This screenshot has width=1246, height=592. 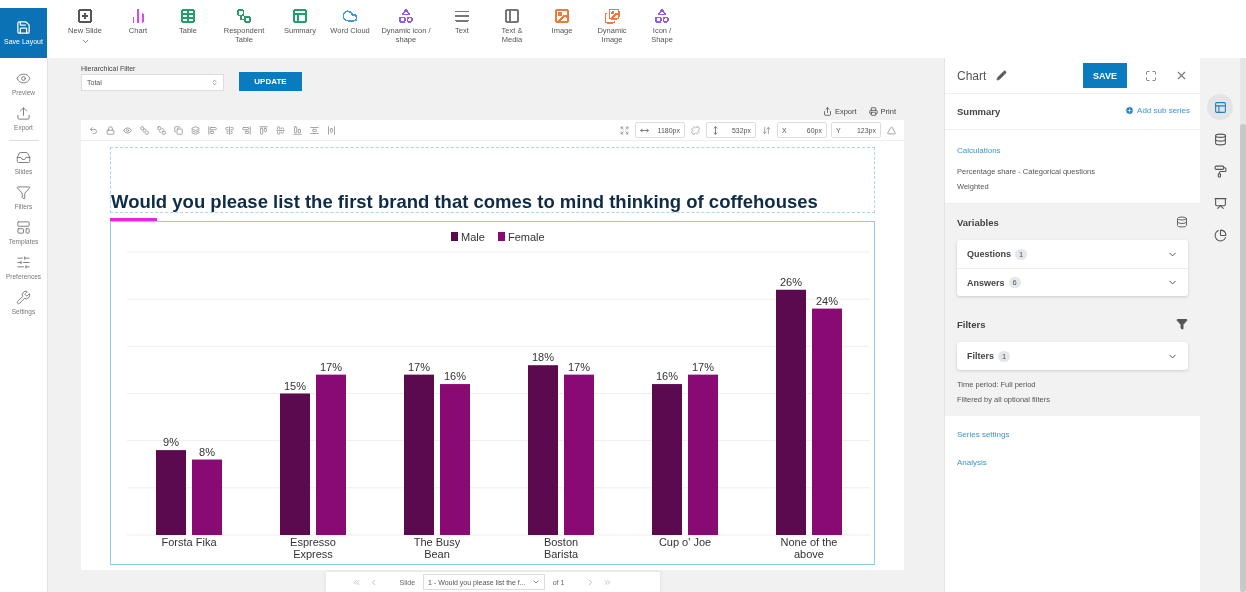 I want to click on panel-link: Analysis, so click(x=972, y=462).